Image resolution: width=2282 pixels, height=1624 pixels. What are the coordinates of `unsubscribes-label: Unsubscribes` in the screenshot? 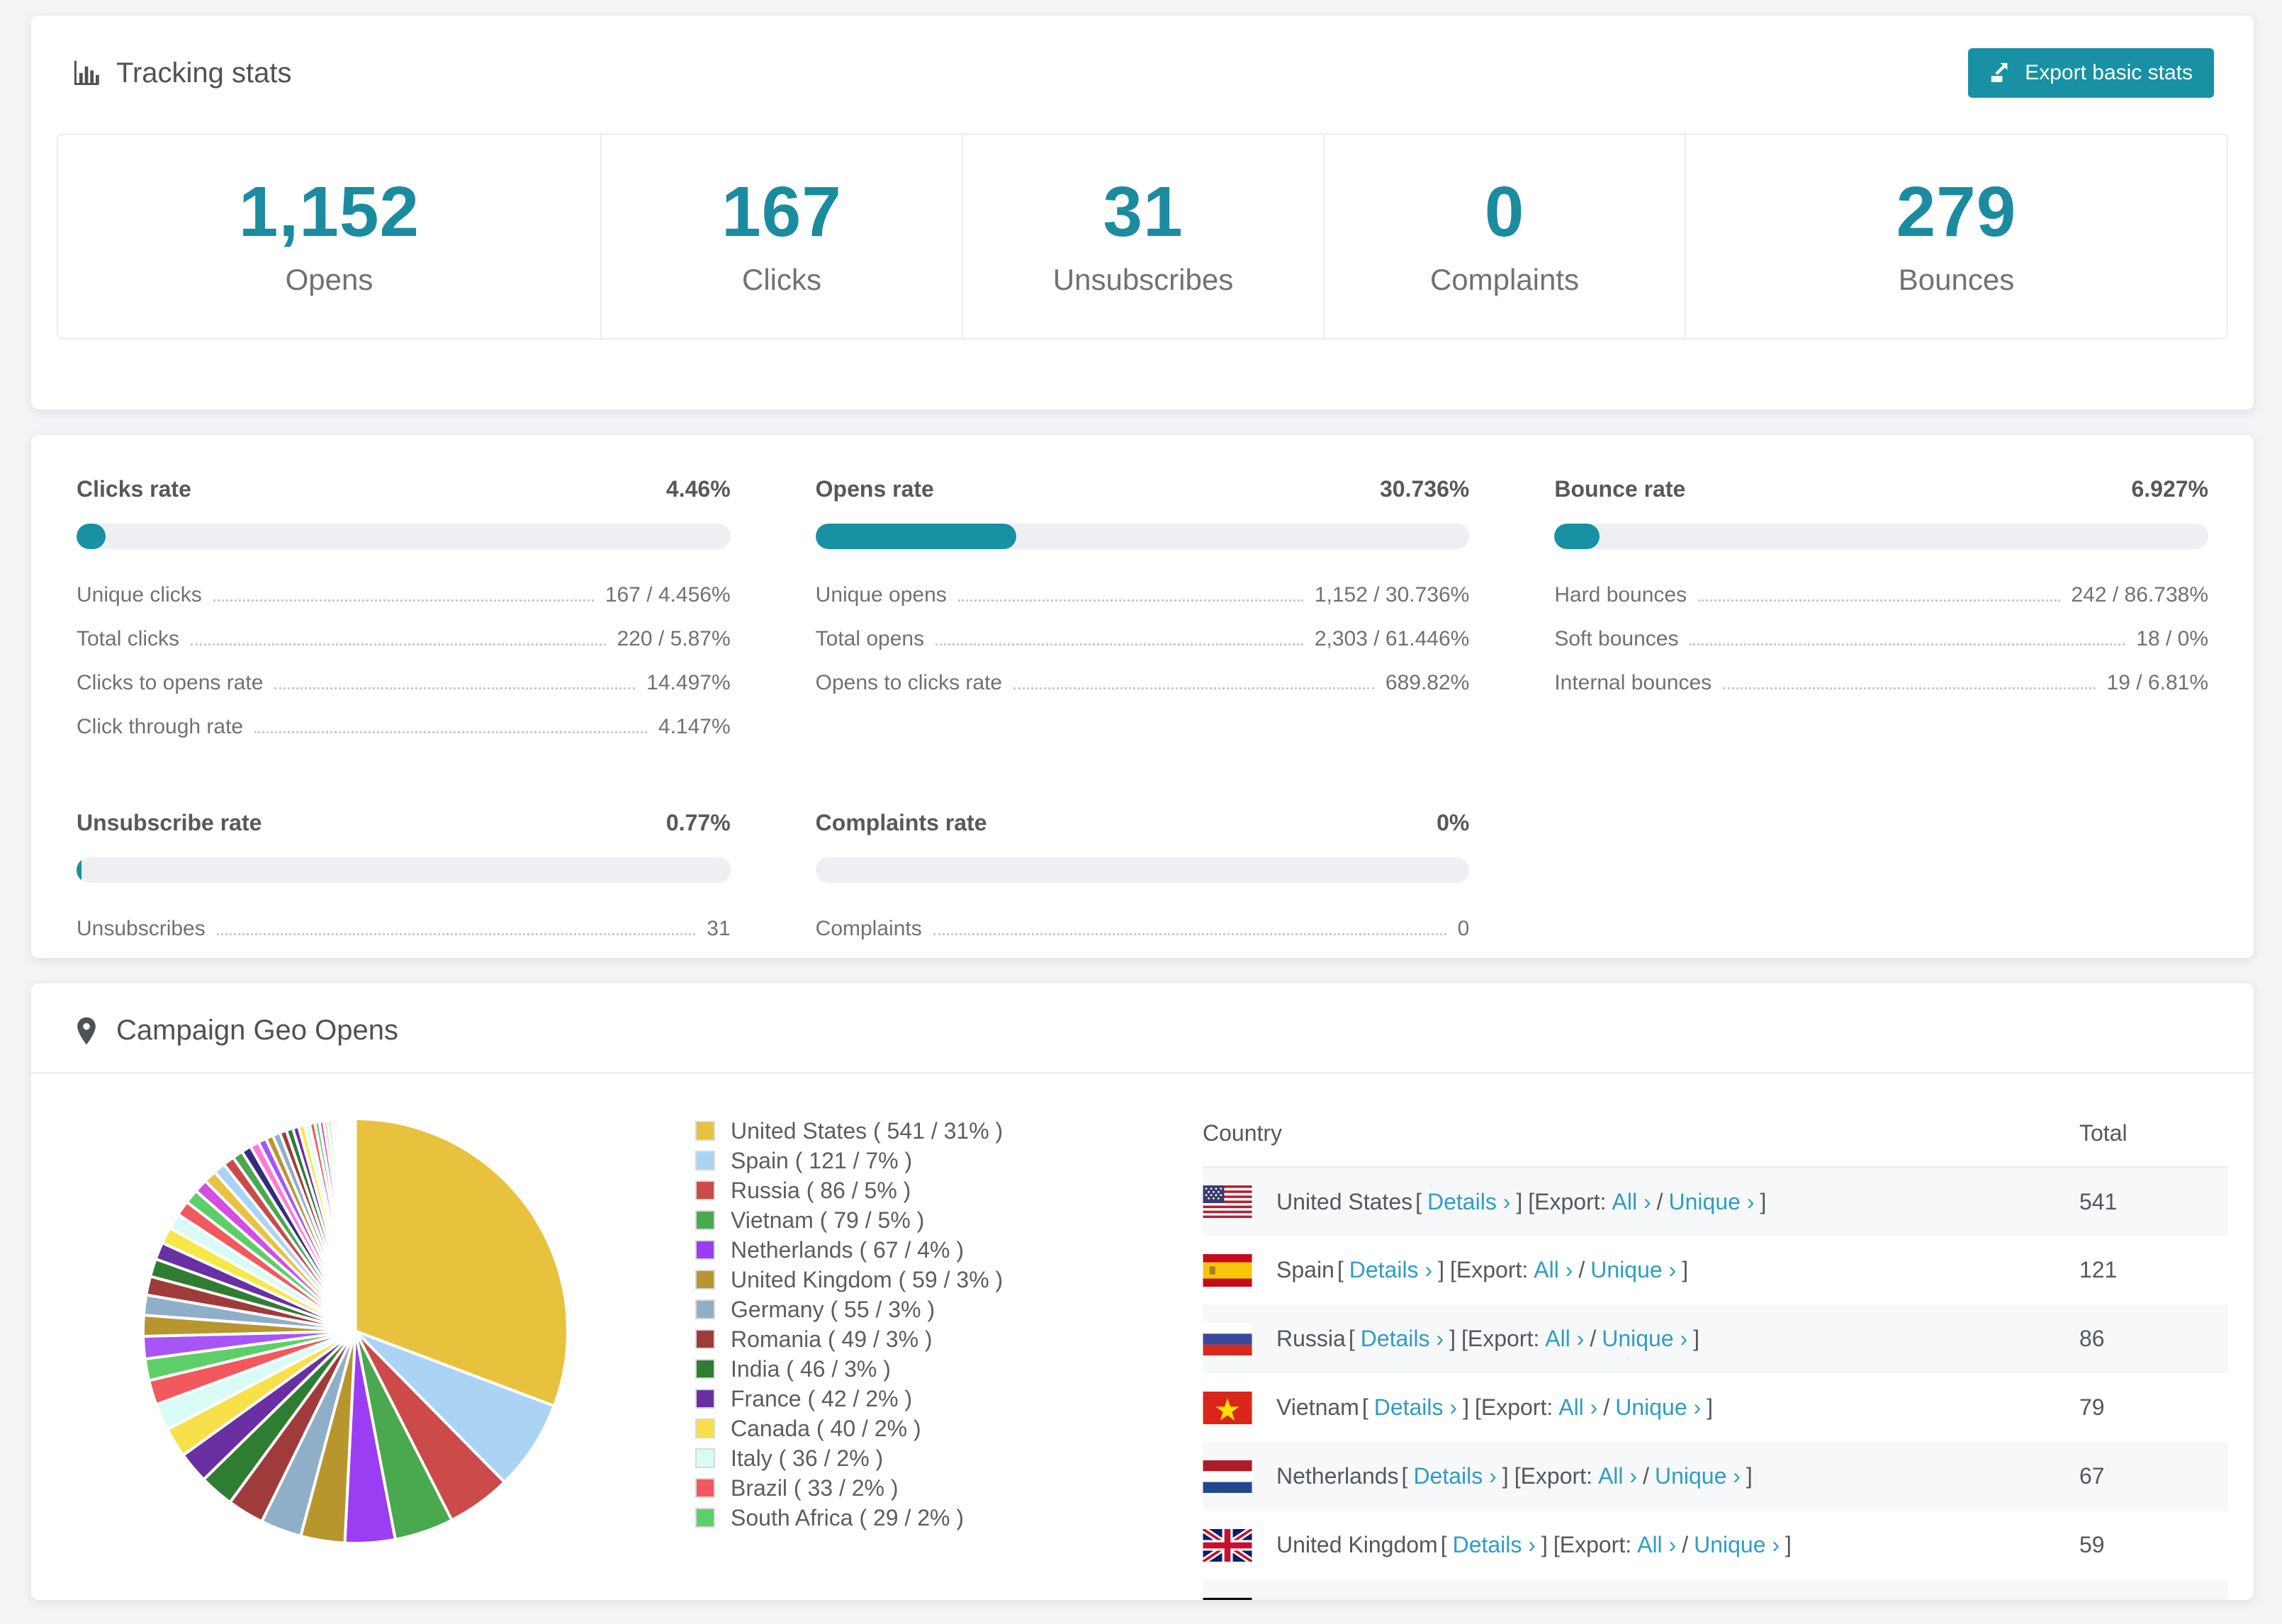 It's located at (1143, 279).